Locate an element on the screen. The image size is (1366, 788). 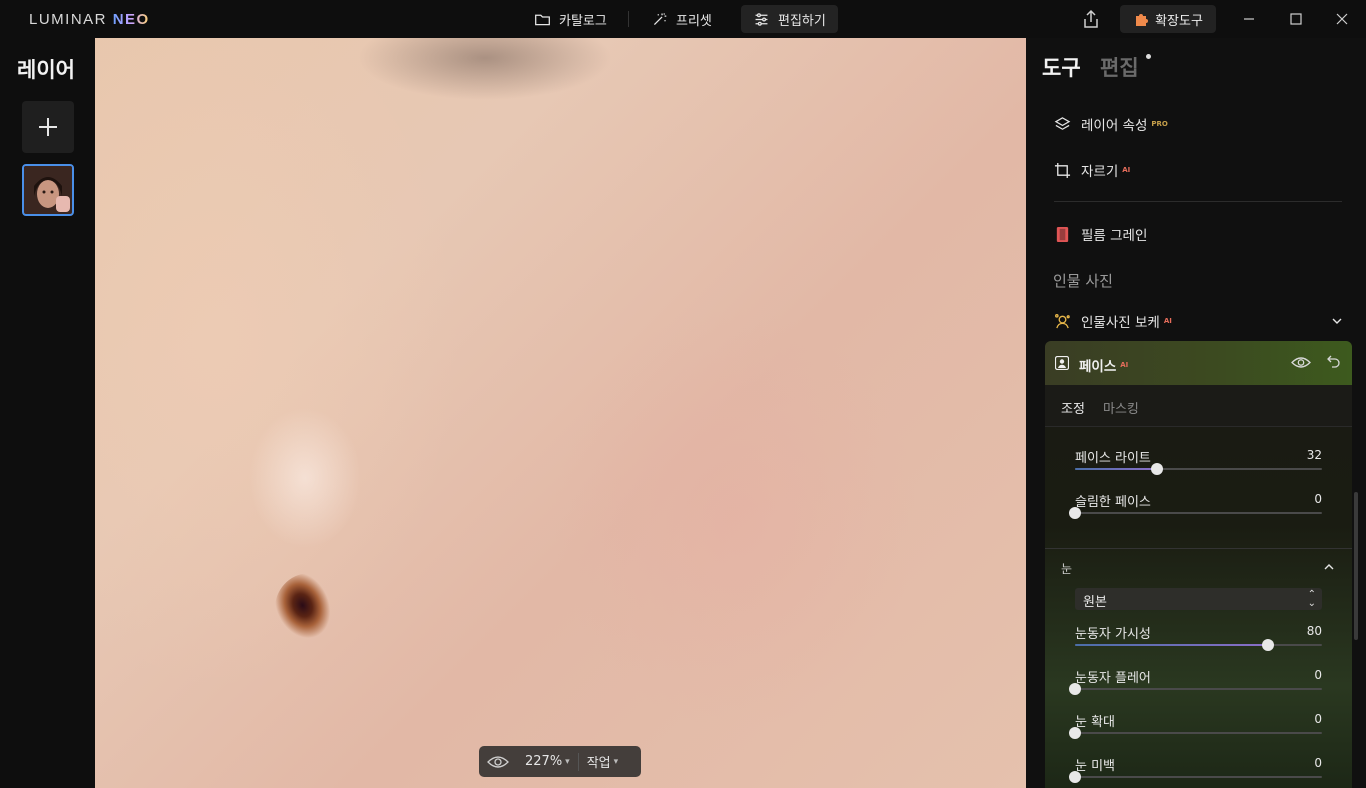
select-arrows-icon: ⌃ ⌄ is located at coordinates (1311, 599).